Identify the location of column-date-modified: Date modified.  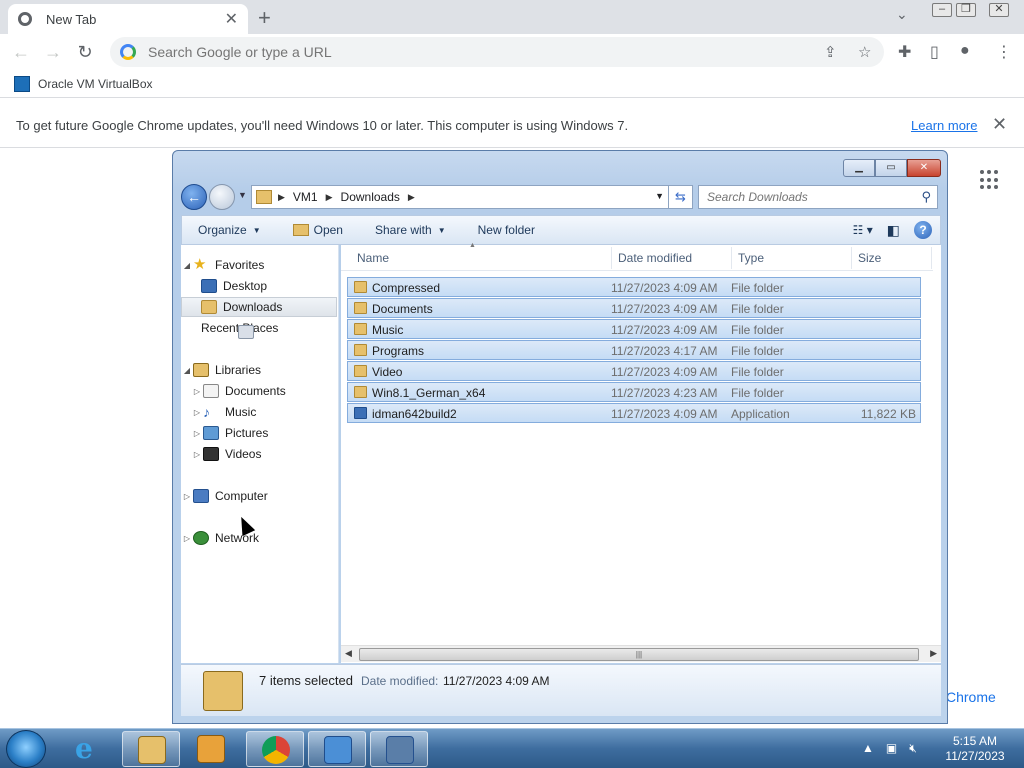
(655, 258).